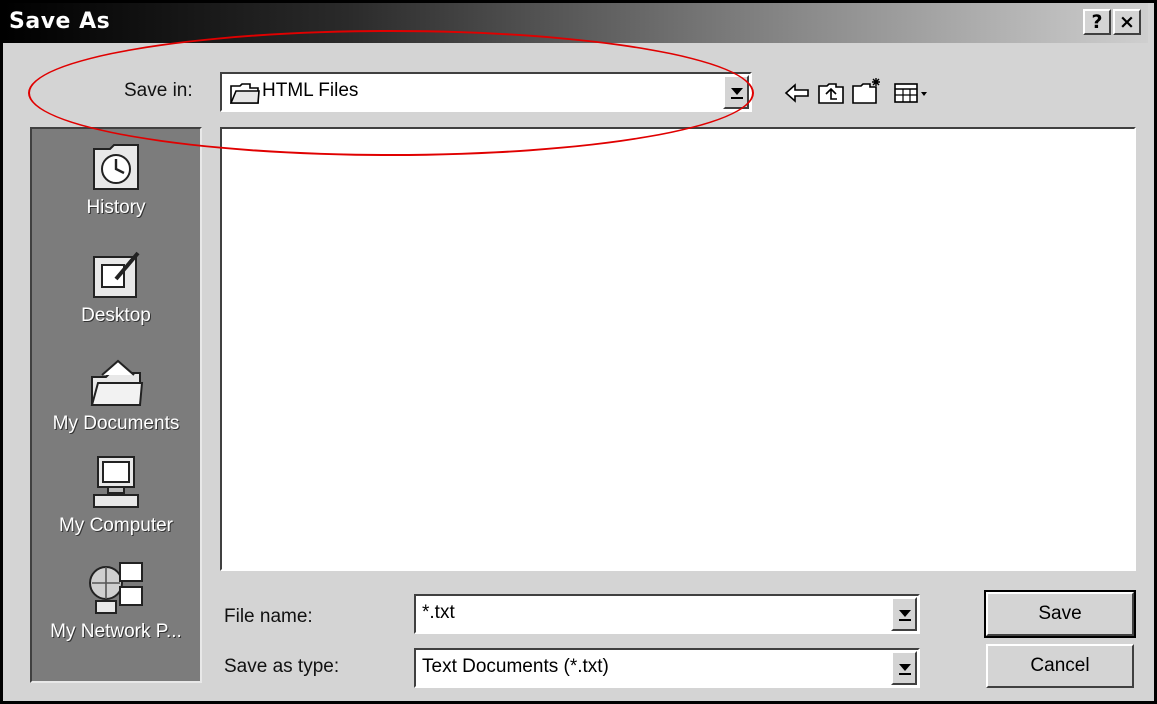  I want to click on place-history: History, so click(116, 180).